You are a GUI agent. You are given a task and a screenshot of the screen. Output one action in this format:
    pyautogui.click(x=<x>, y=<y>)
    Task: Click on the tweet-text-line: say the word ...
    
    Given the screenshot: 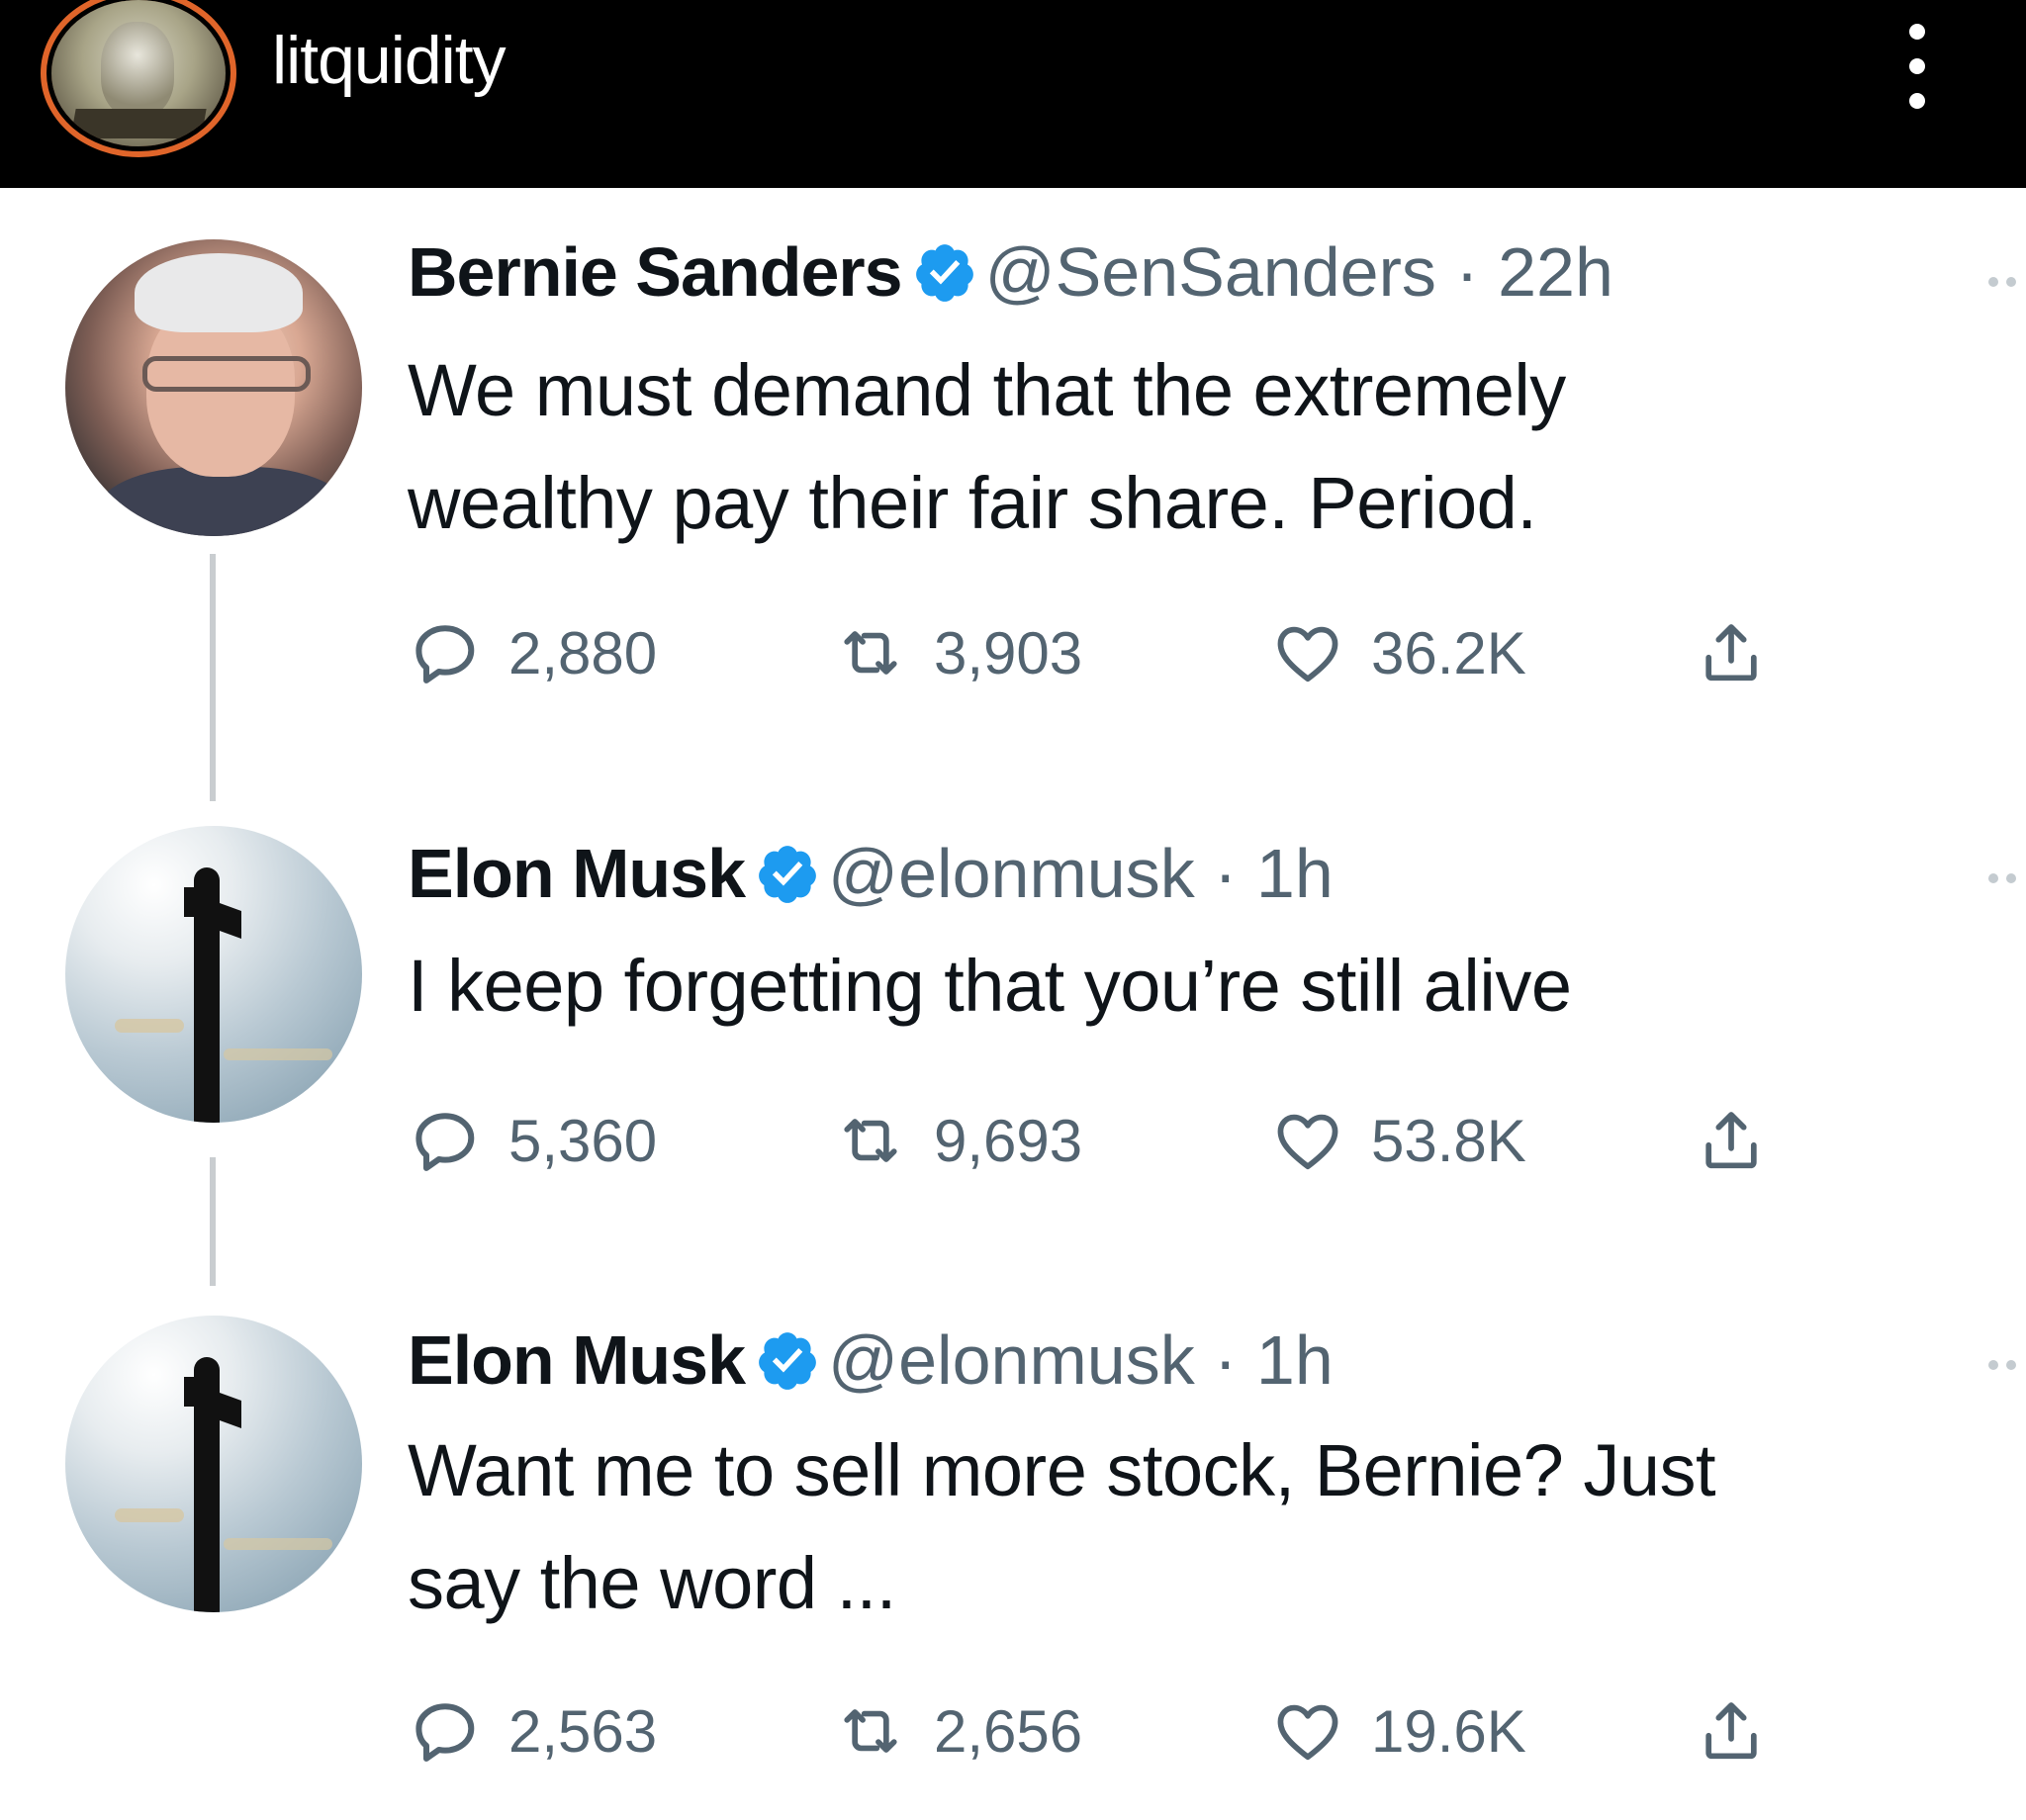 What is the action you would take?
    pyautogui.click(x=652, y=1583)
    